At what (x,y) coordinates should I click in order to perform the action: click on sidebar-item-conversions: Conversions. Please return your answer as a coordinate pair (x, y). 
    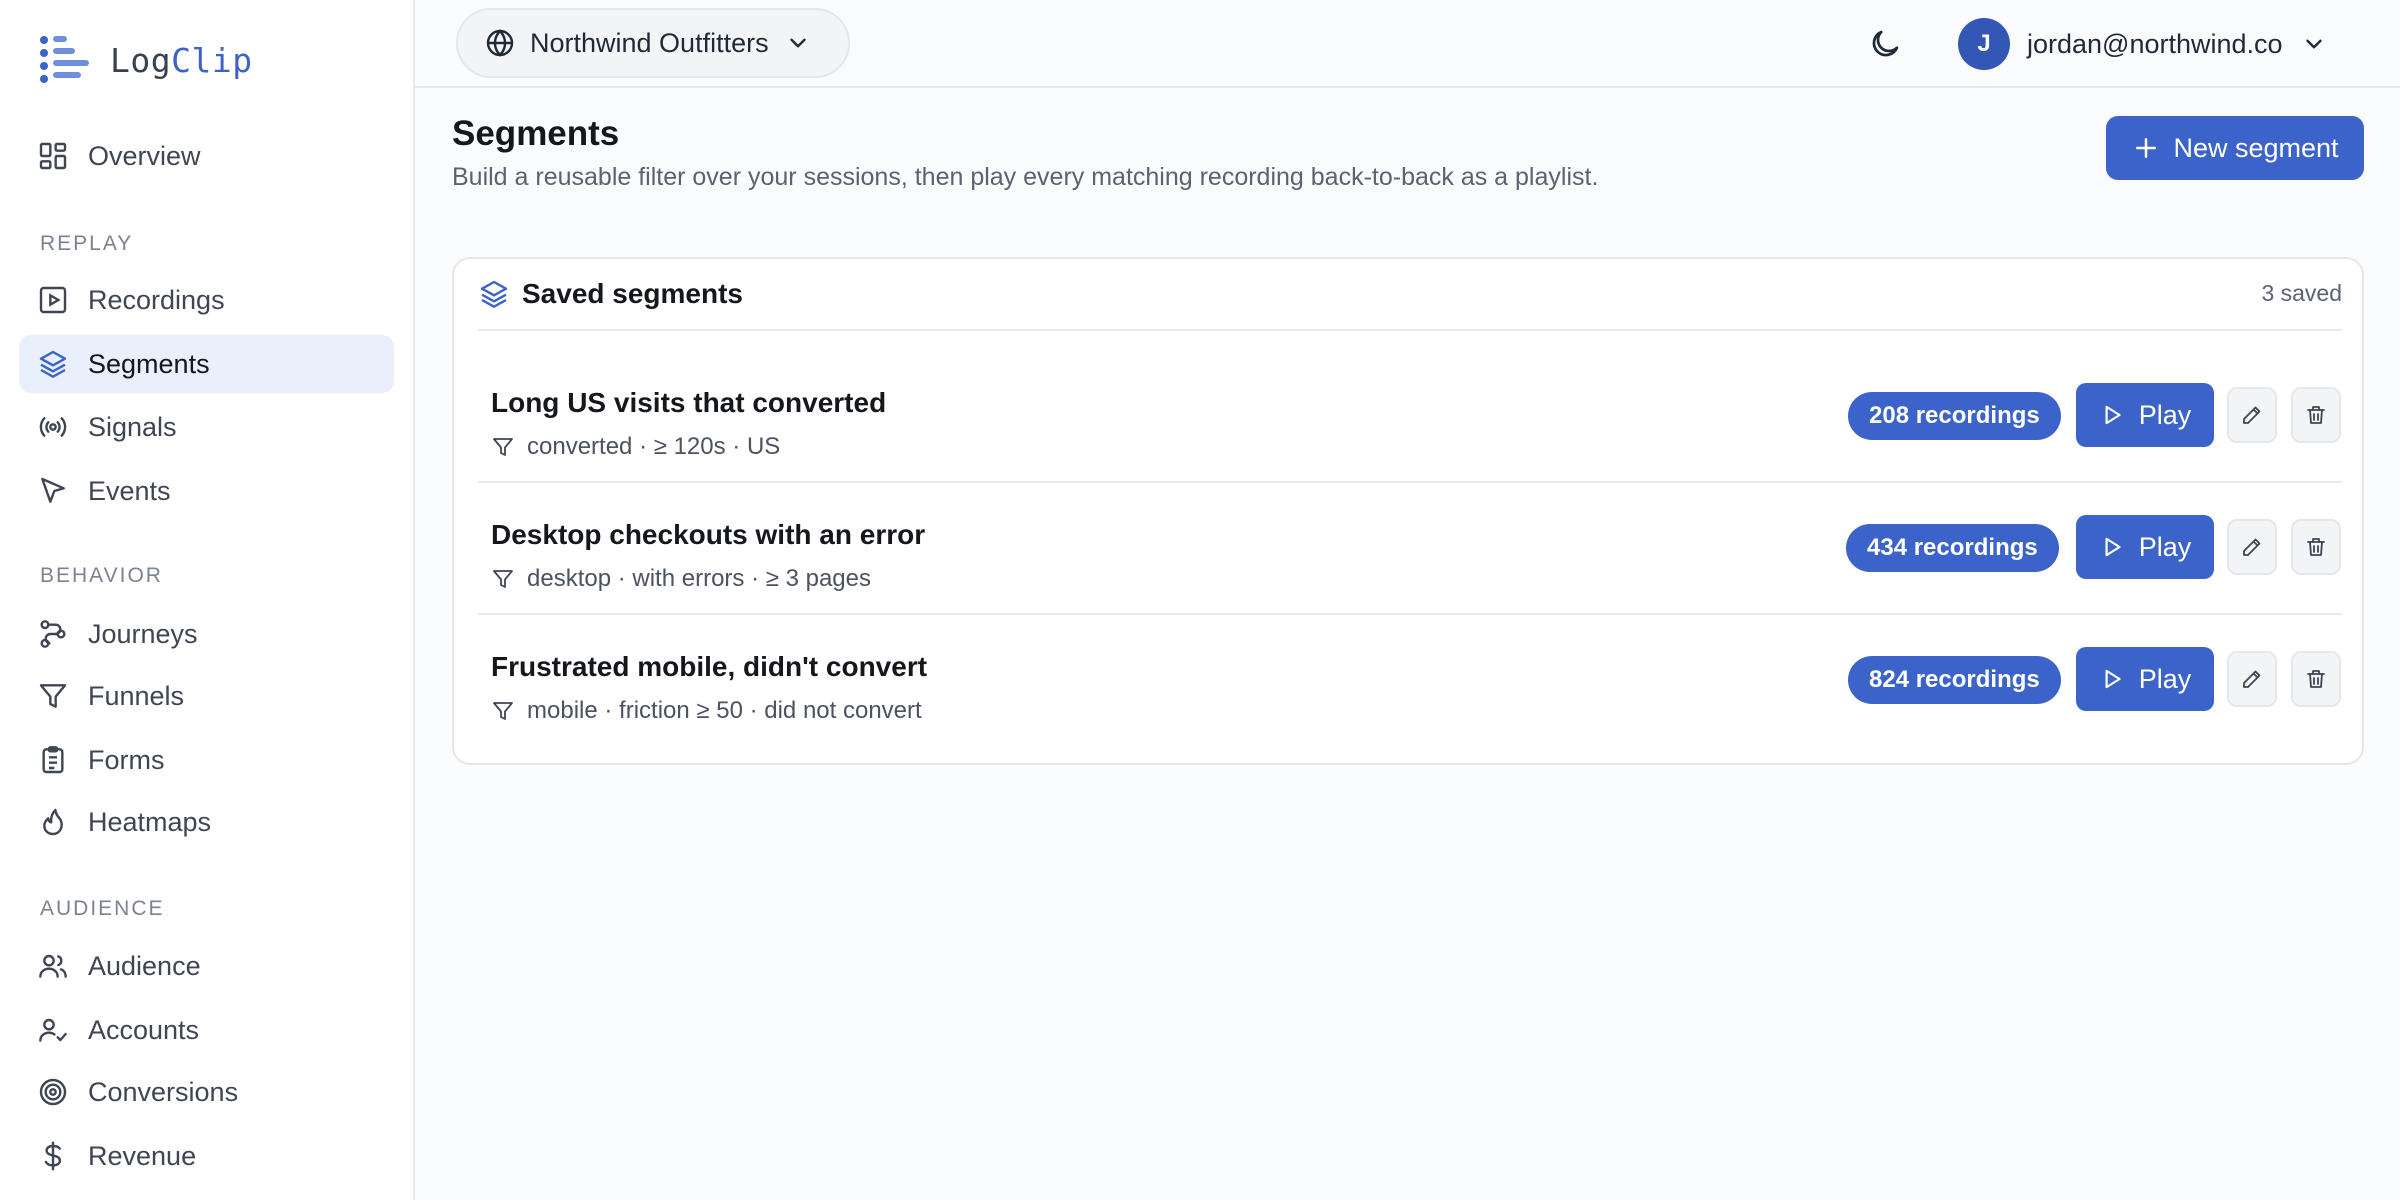
    Looking at the image, I should click on (206, 1092).